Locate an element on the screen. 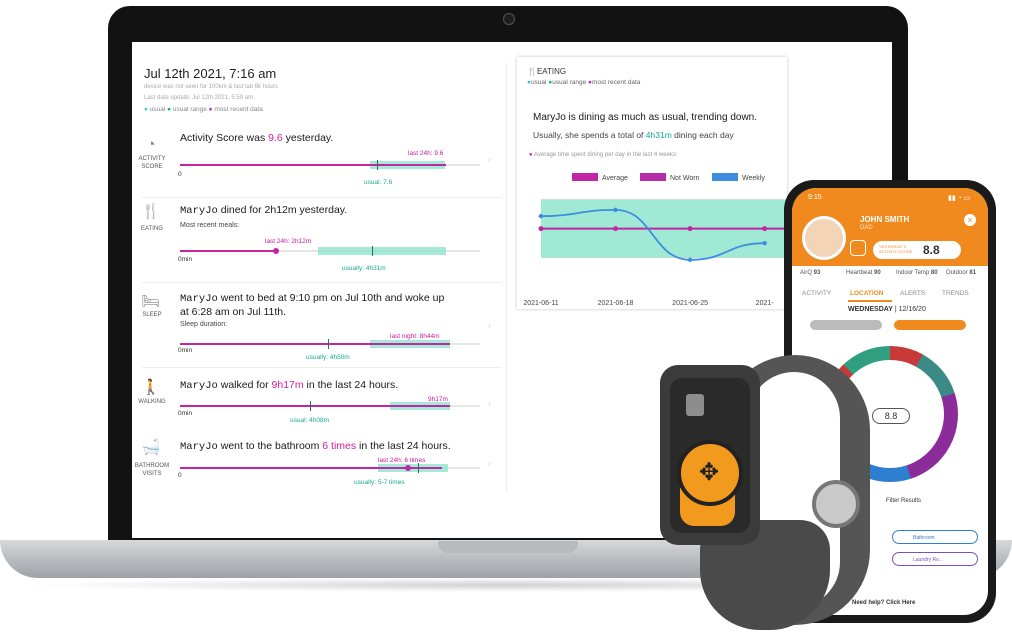 This screenshot has width=1012, height=637. tab-alerts: ALERTS is located at coordinates (912, 293).